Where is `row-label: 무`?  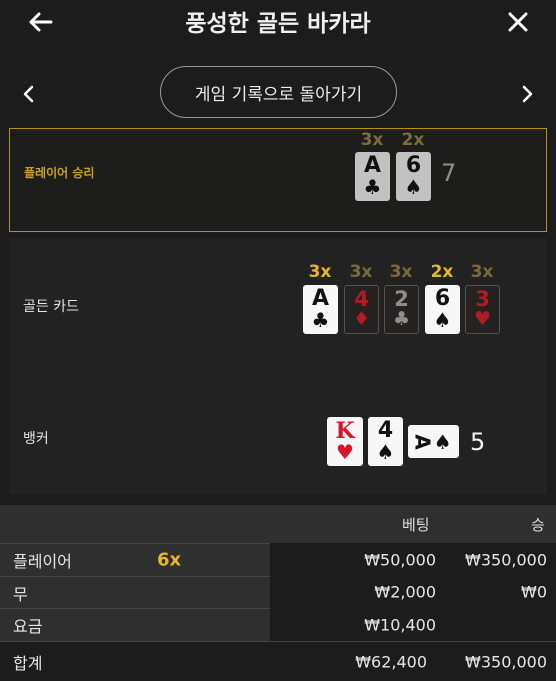 row-label: 무 is located at coordinates (20, 594).